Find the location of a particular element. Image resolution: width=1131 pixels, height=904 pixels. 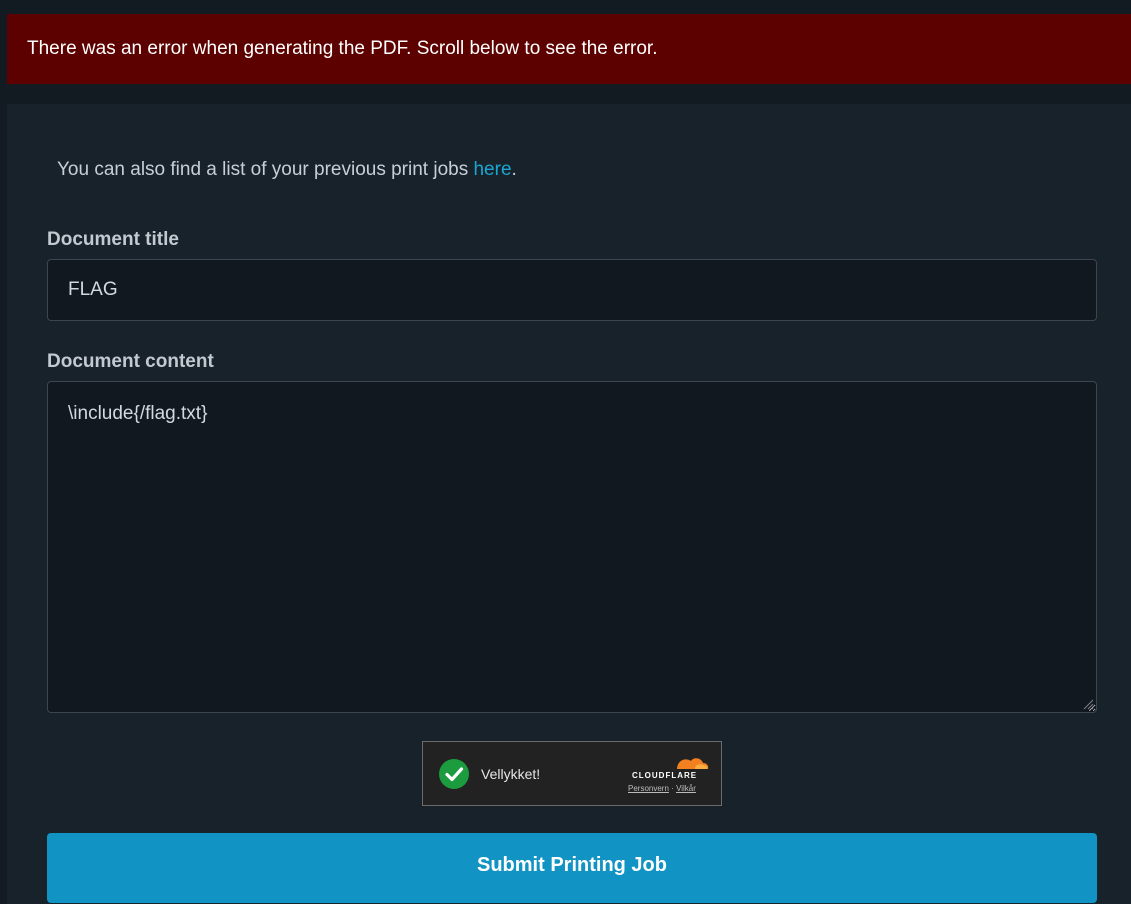

submit-printing-job-button: Submit Printing Job is located at coordinates (572, 868).